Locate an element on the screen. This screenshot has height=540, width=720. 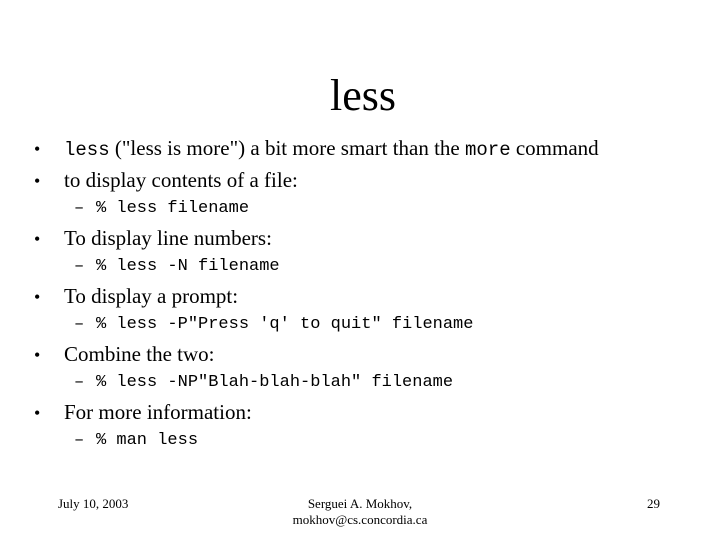
bullet-item: • To display line numbers: is located at coordinates (153, 238).